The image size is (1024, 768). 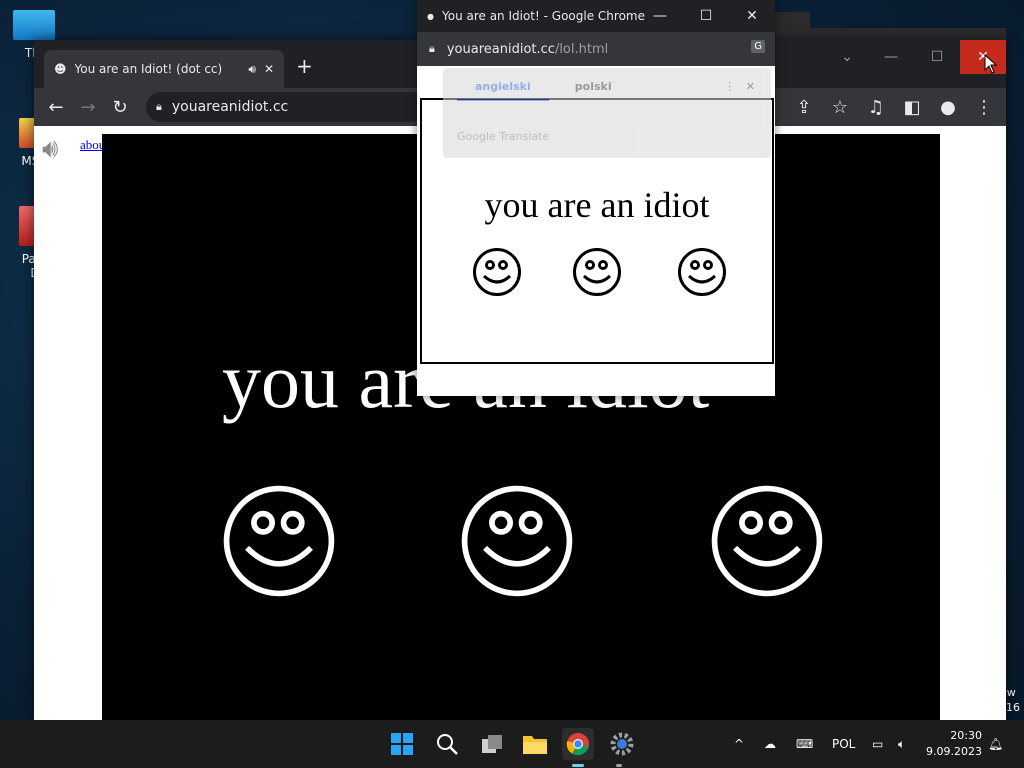 What do you see at coordinates (758, 46) in the screenshot?
I see `translate-icon: G` at bounding box center [758, 46].